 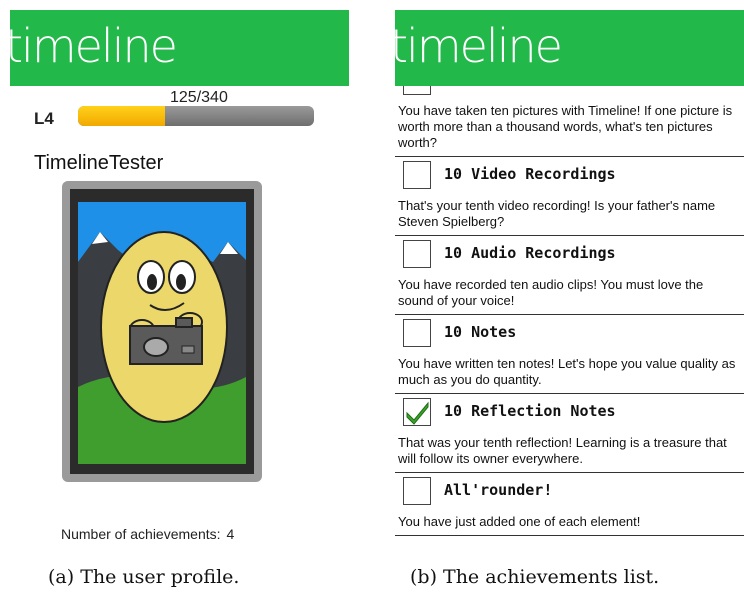 I want to click on xp-progress-fill, so click(x=121, y=116).